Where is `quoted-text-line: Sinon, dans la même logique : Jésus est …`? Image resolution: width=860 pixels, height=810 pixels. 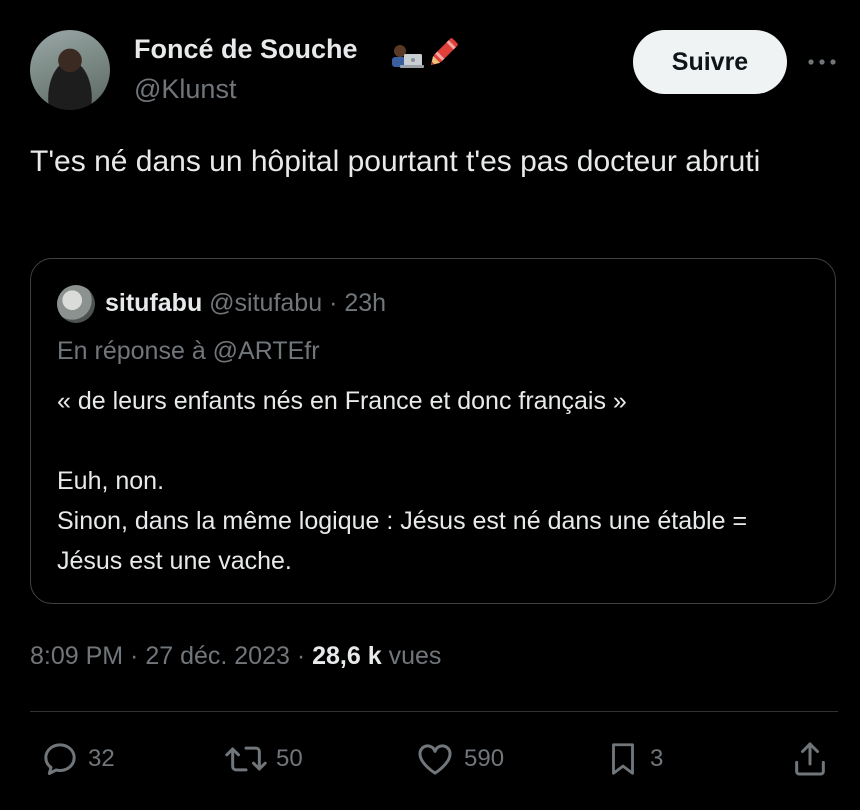
quoted-text-line: Sinon, dans la même logique : Jésus est … is located at coordinates (402, 541).